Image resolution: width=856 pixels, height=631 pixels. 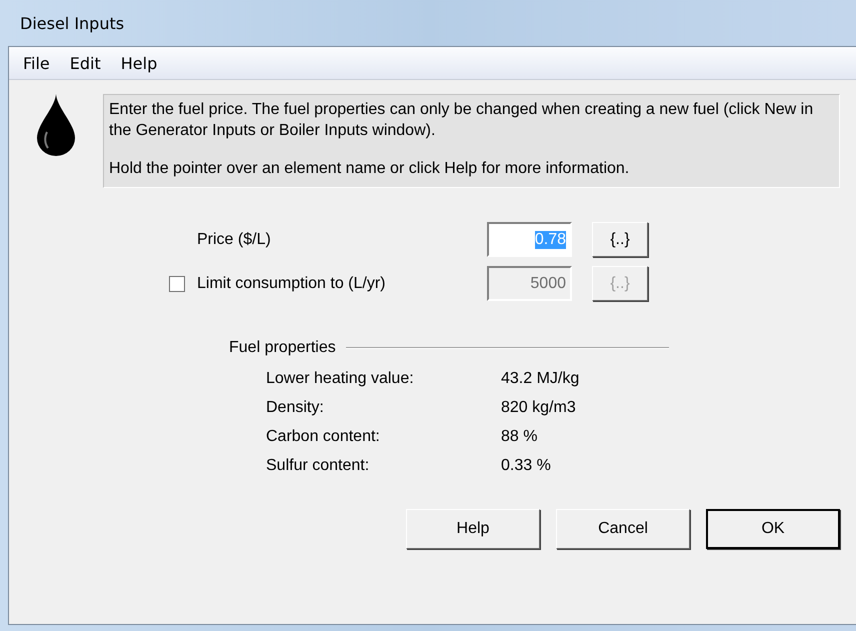 What do you see at coordinates (234, 239) in the screenshot?
I see `price-label: Price ($/L)` at bounding box center [234, 239].